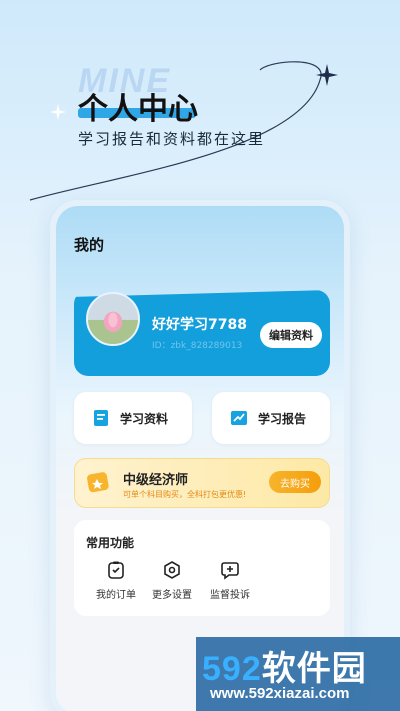 Image resolution: width=400 pixels, height=711 pixels. Describe the element at coordinates (172, 139) in the screenshot. I see `promo-subtitle: 学习报告和资料都在这里` at that location.